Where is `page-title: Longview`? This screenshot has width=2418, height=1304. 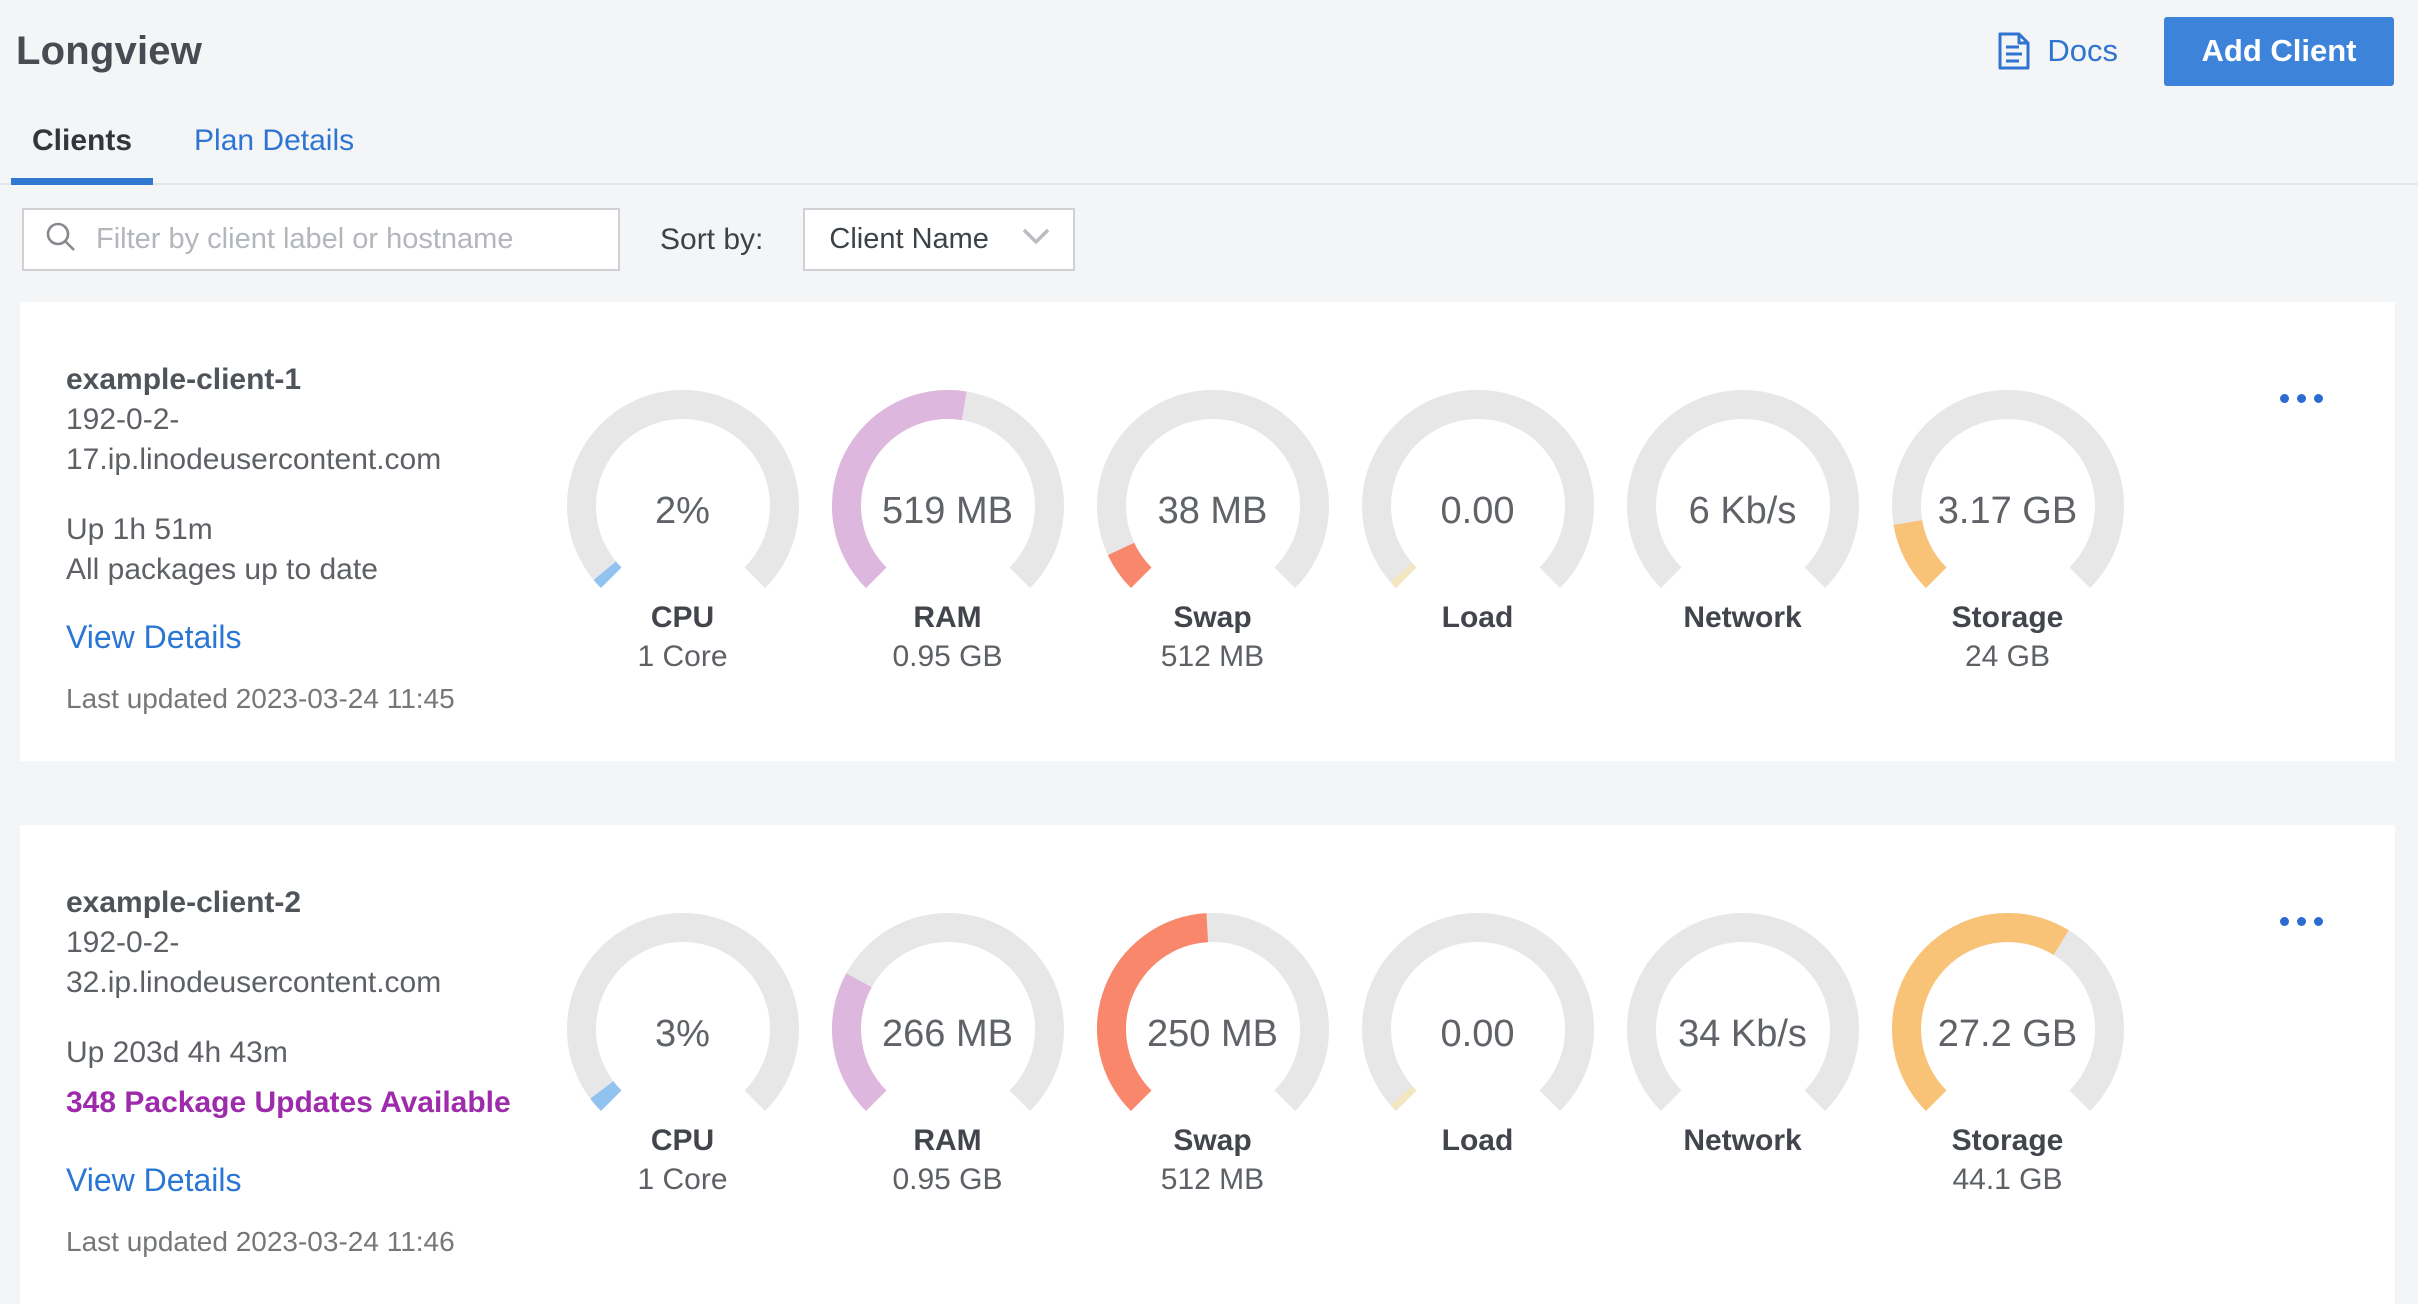
page-title: Longview is located at coordinates (109, 50).